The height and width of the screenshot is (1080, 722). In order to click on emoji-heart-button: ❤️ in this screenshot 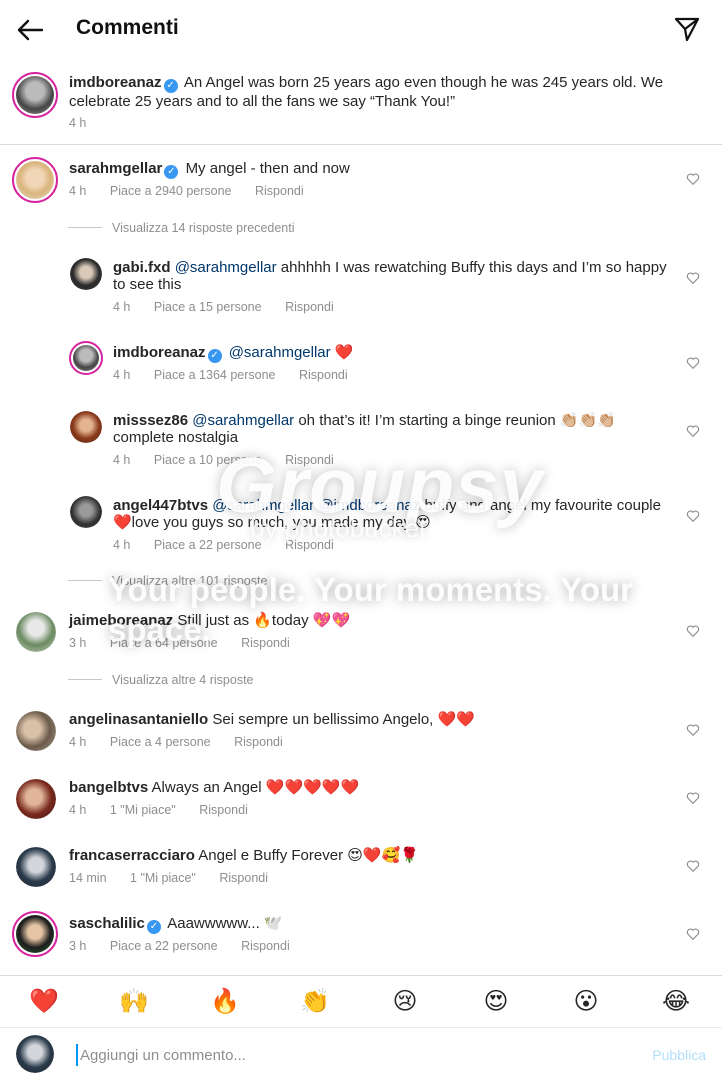, I will do `click(44, 1002)`.